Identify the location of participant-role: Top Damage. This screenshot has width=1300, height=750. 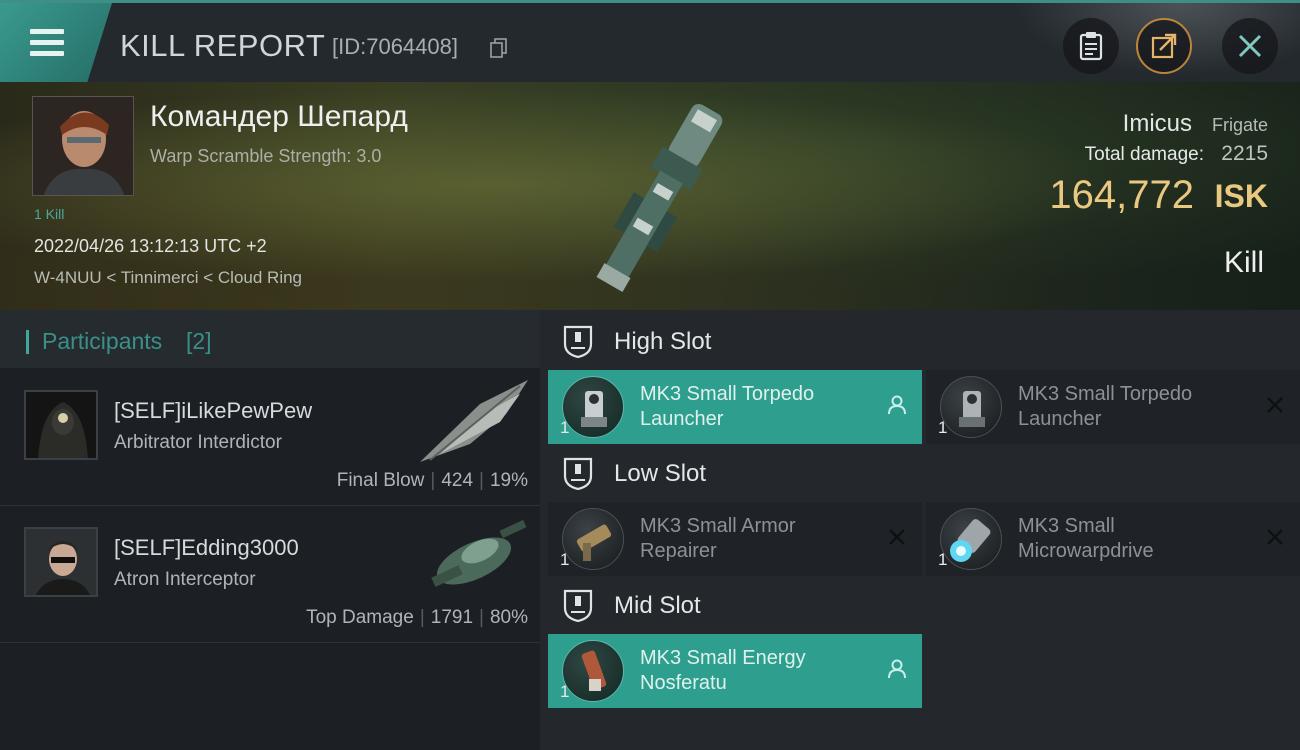
(360, 617).